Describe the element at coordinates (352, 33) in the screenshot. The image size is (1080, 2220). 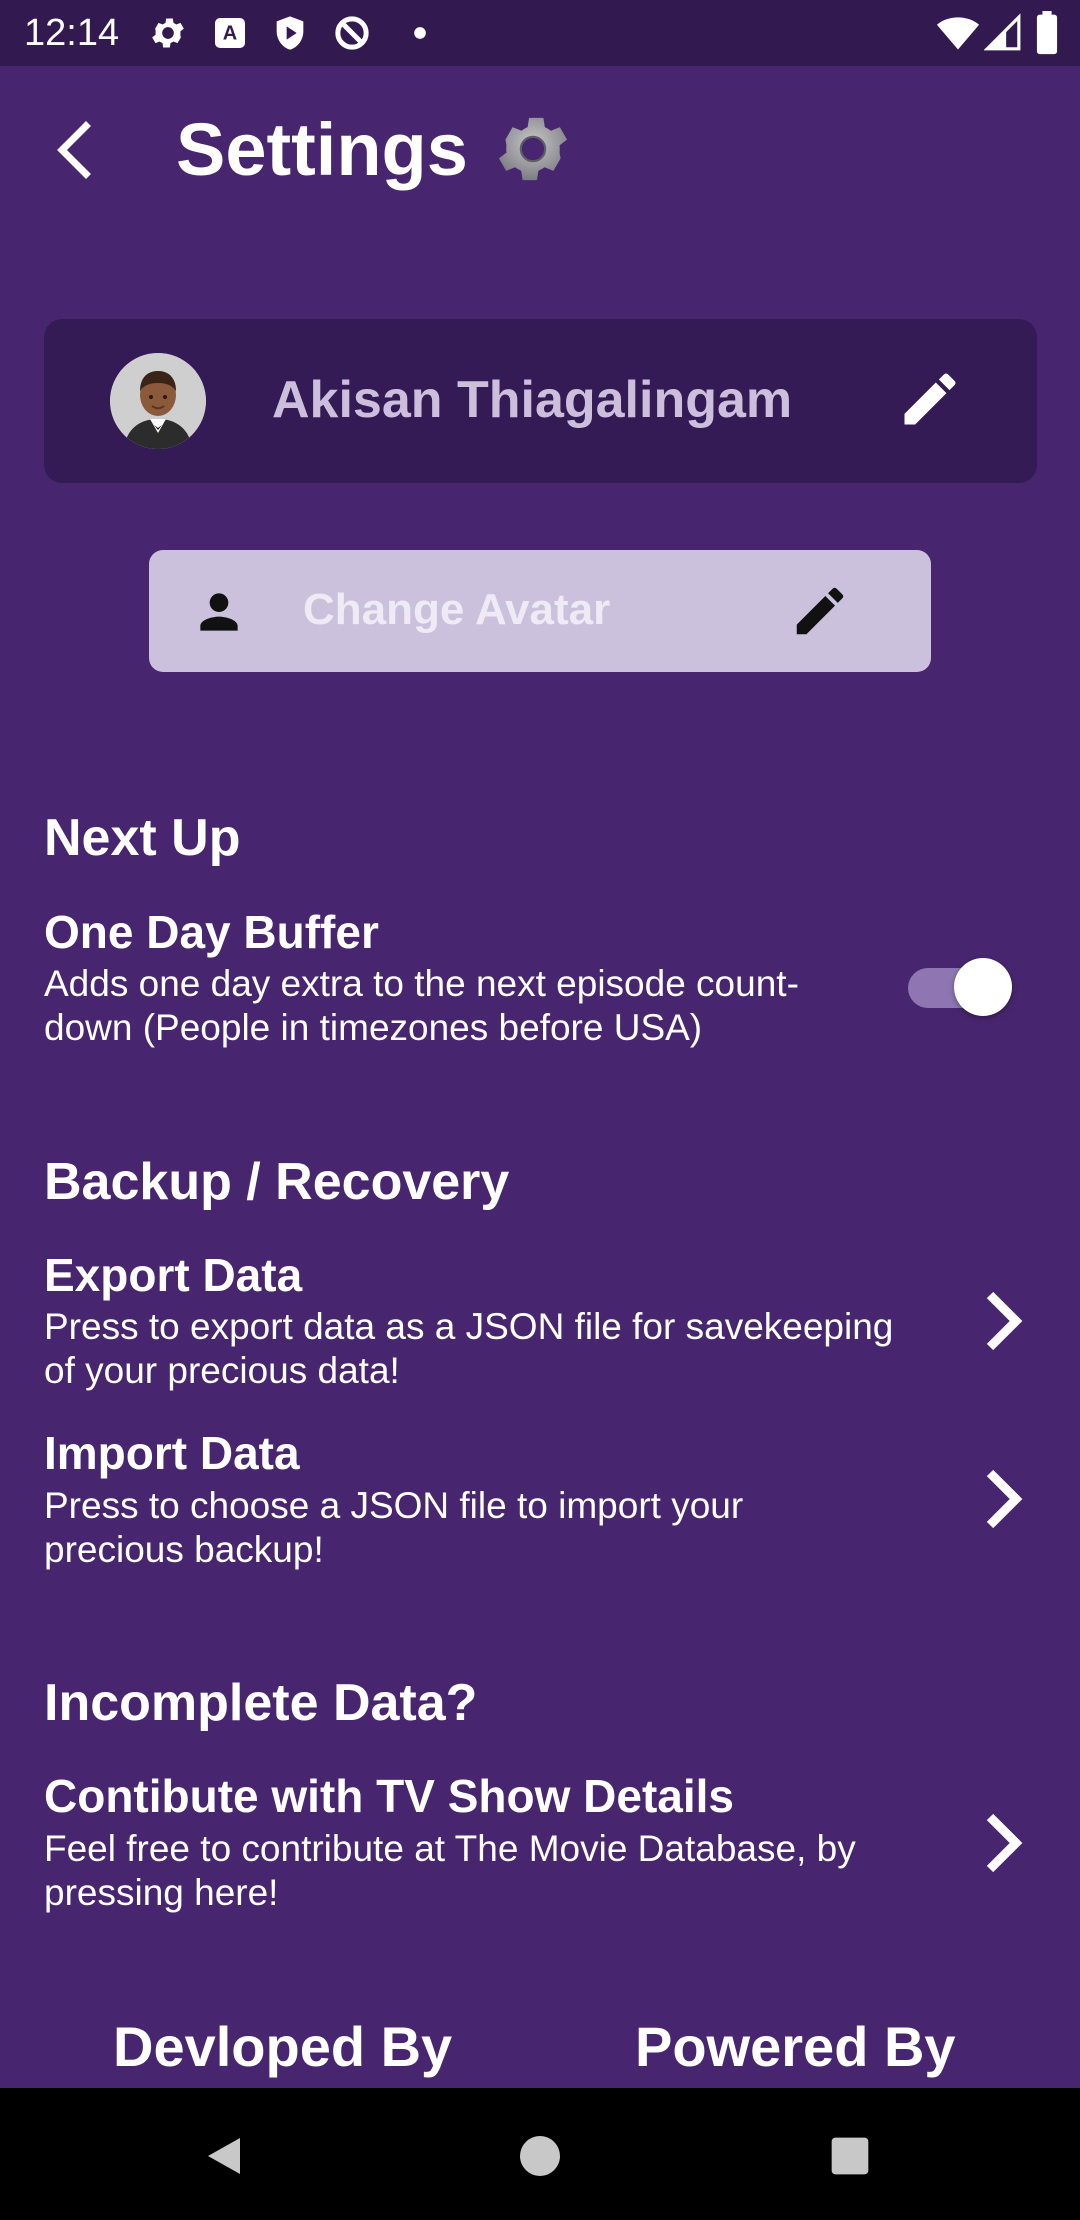
I see `circle-slash-icon` at that location.